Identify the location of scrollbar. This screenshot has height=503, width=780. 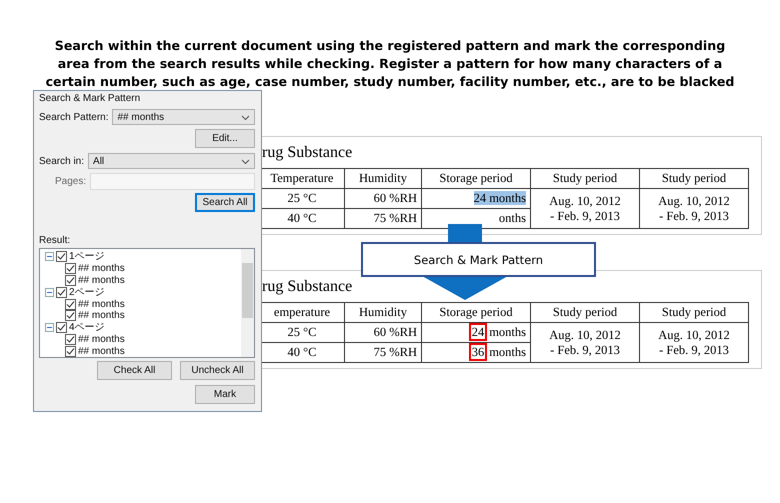
(247, 303).